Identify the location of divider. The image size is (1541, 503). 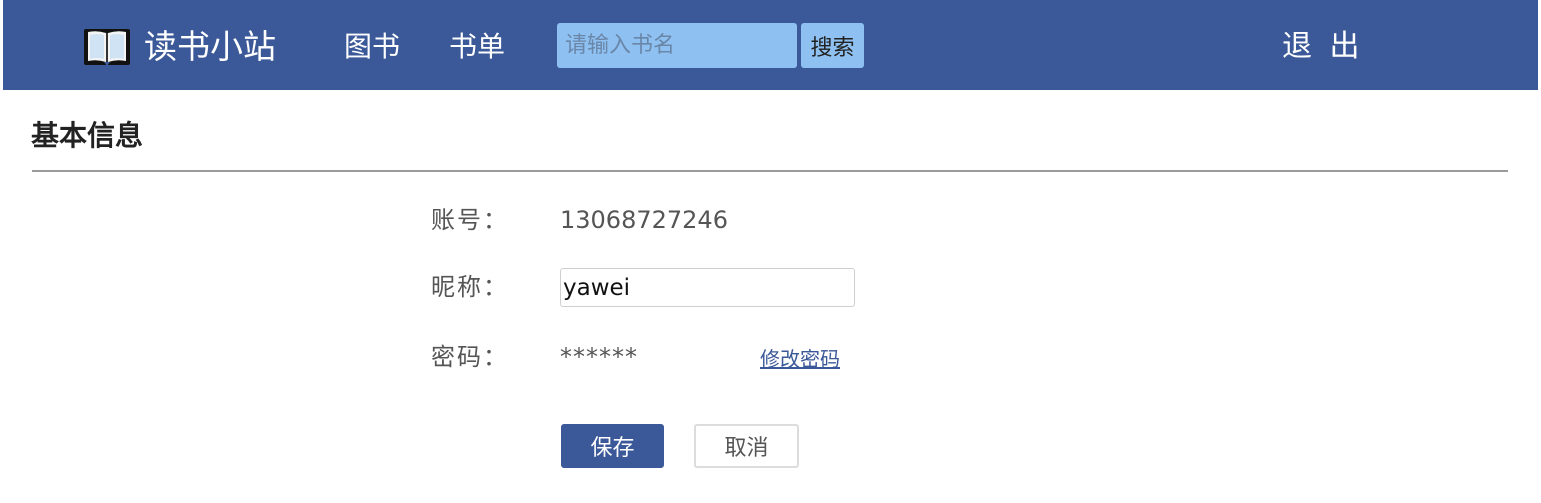
(770, 171).